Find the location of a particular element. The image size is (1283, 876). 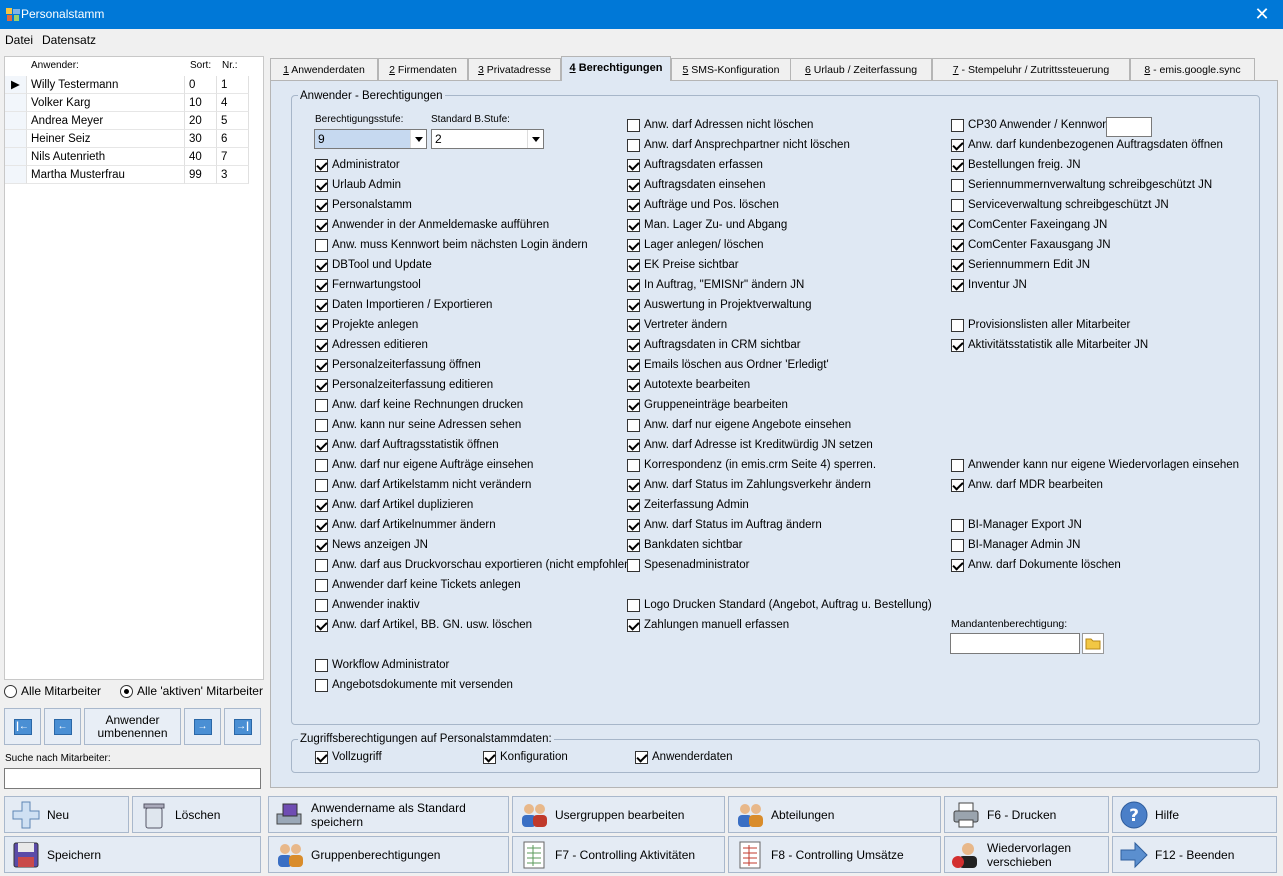

perm-checkbox: Urlaub Admin is located at coordinates (358, 185).